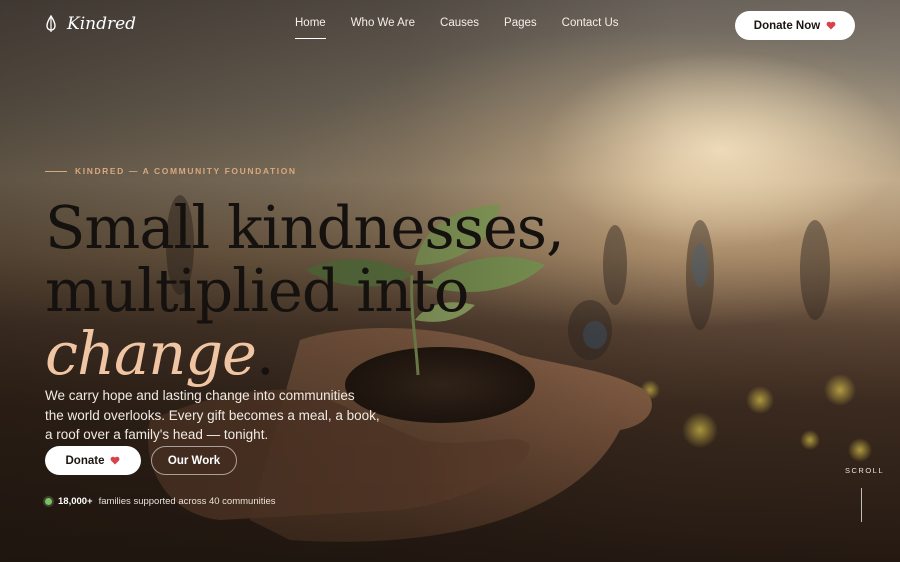 The width and height of the screenshot is (900, 562). I want to click on donate-button: Donate, so click(93, 460).